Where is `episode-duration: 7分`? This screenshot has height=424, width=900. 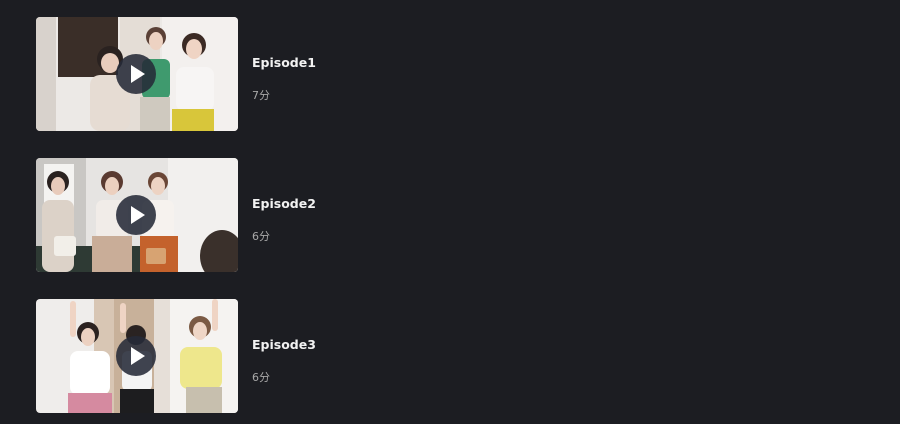
episode-duration: 7分 is located at coordinates (261, 95).